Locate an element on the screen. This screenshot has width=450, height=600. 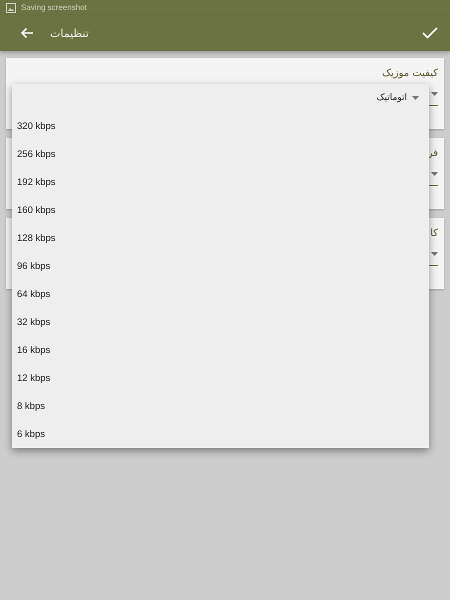
menu-item: 256 kbps is located at coordinates (220, 154).